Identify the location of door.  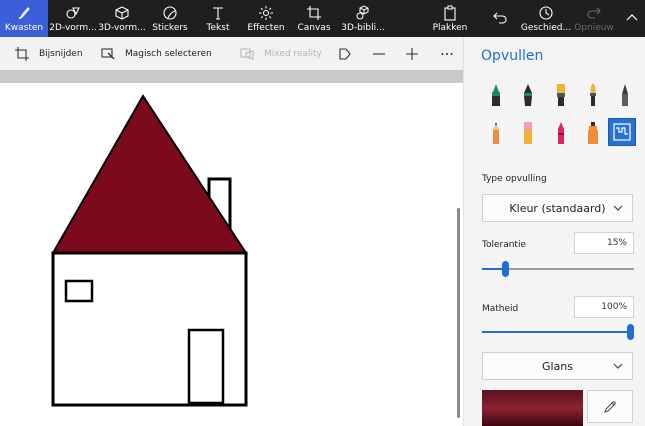
(206, 366).